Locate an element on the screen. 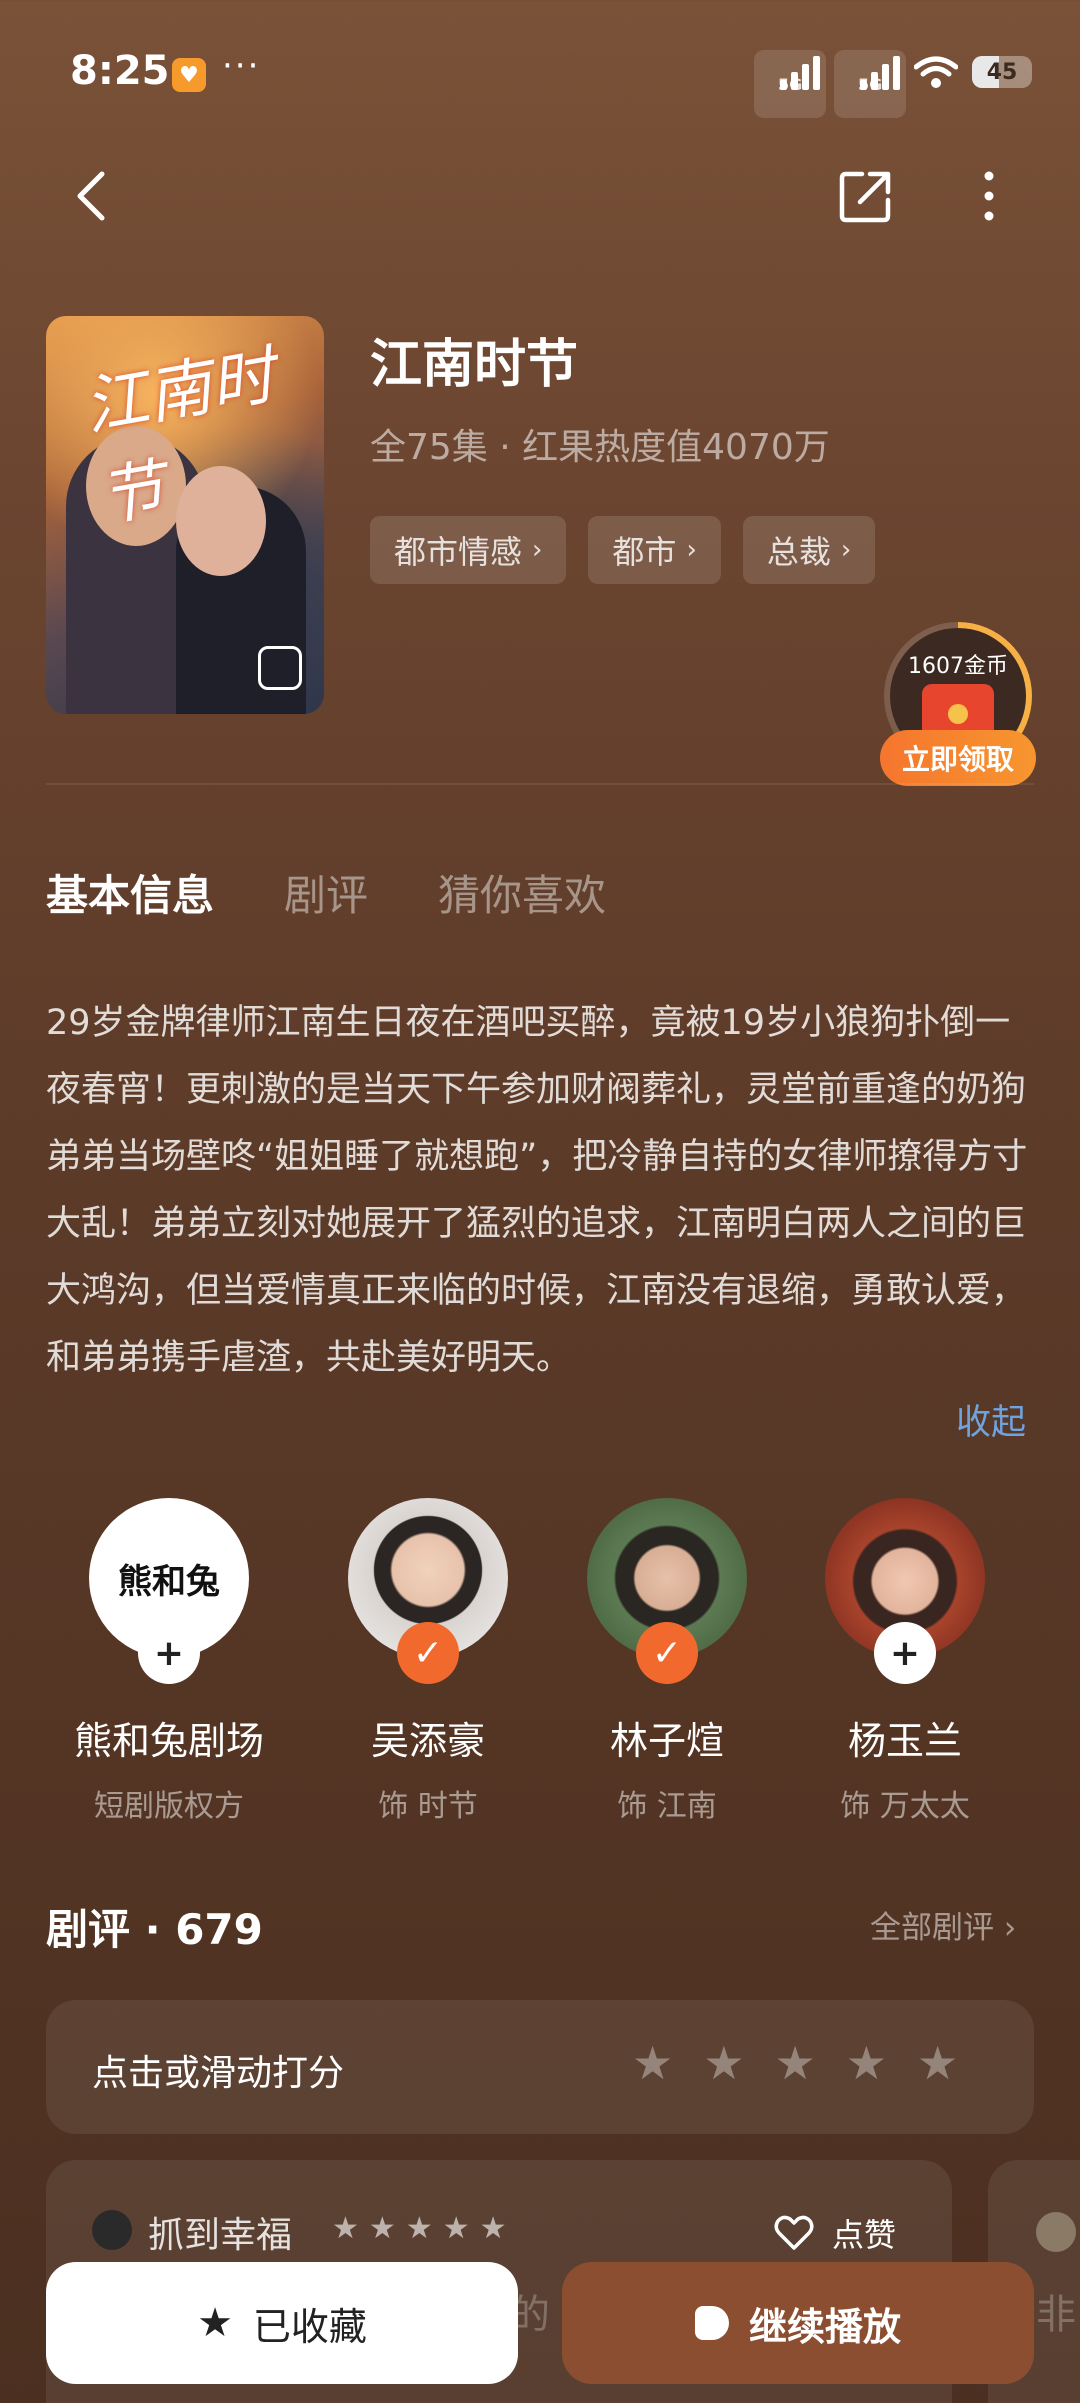 This screenshot has height=2403, width=1080. cast-item-actress: + 杨玉兰 饰 万太太 is located at coordinates (905, 1661).